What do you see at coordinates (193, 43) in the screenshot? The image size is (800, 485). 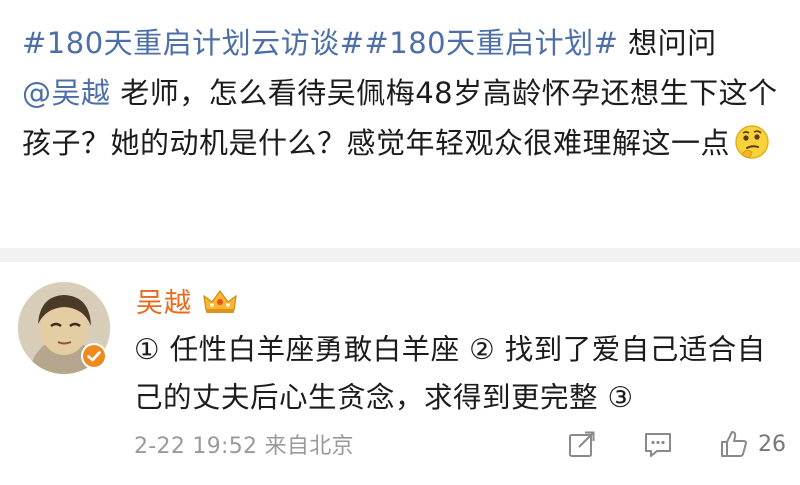 I see `topic-link: #180天重启计划云访谈#` at bounding box center [193, 43].